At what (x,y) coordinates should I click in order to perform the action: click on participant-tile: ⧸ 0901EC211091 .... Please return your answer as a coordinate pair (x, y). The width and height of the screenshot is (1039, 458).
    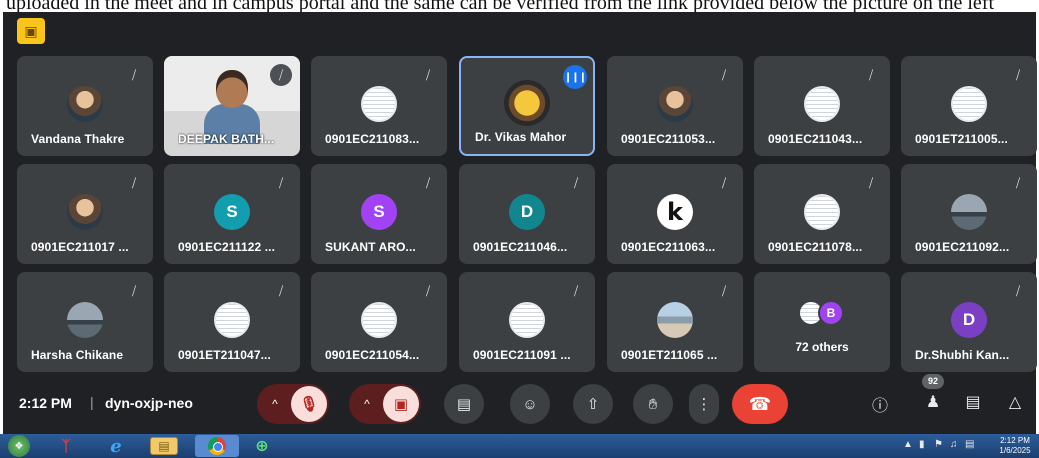
    Looking at the image, I should click on (527, 322).